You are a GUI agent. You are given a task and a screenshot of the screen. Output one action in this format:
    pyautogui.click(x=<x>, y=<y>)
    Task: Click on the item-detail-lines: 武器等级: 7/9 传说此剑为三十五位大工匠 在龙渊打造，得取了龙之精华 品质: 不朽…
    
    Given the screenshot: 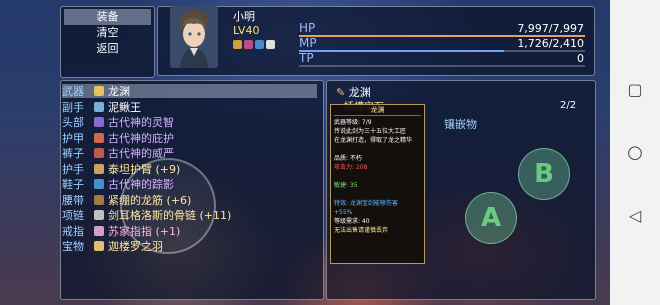 What is the action you would take?
    pyautogui.click(x=377, y=176)
    